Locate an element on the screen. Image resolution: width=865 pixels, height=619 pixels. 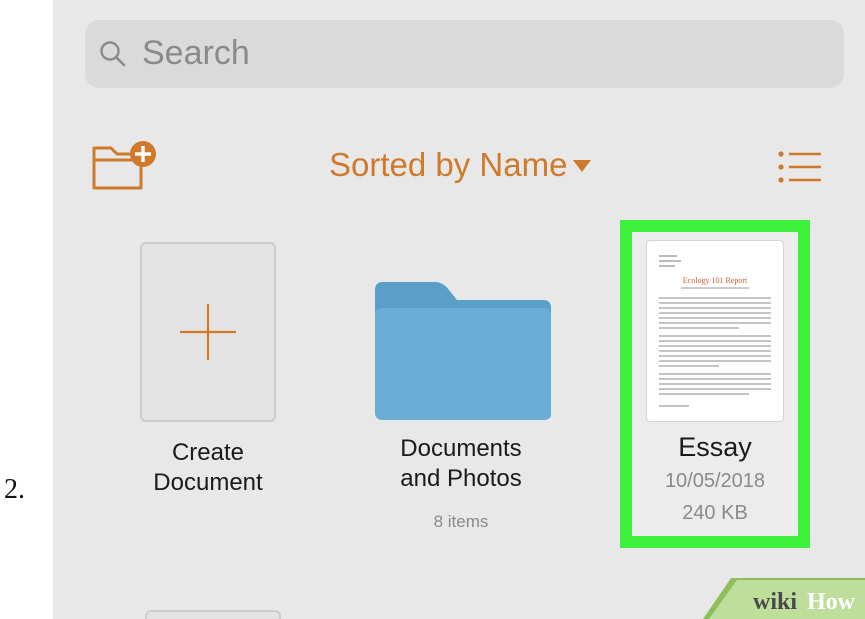
thumbnail-title: Ecology 101 Report is located at coordinates (715, 280).